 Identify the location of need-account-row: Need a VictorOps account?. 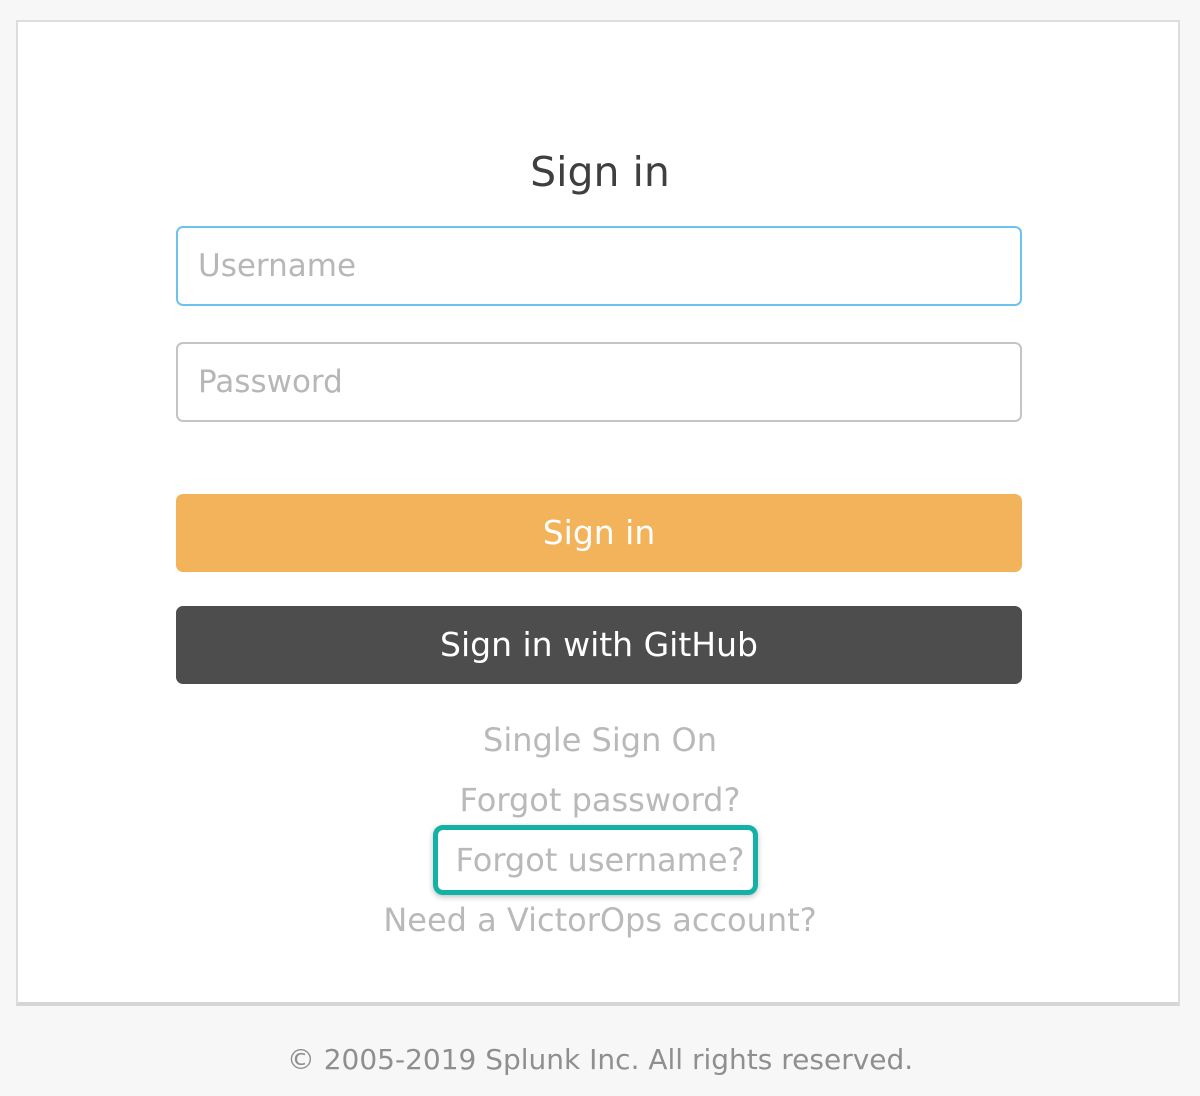
(600, 920).